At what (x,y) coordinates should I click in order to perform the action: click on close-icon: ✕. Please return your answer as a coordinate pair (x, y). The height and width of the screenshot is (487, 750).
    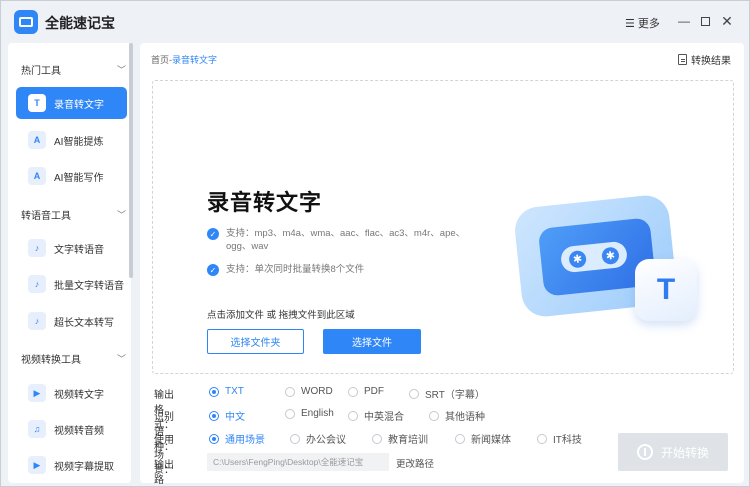
    Looking at the image, I should click on (727, 21).